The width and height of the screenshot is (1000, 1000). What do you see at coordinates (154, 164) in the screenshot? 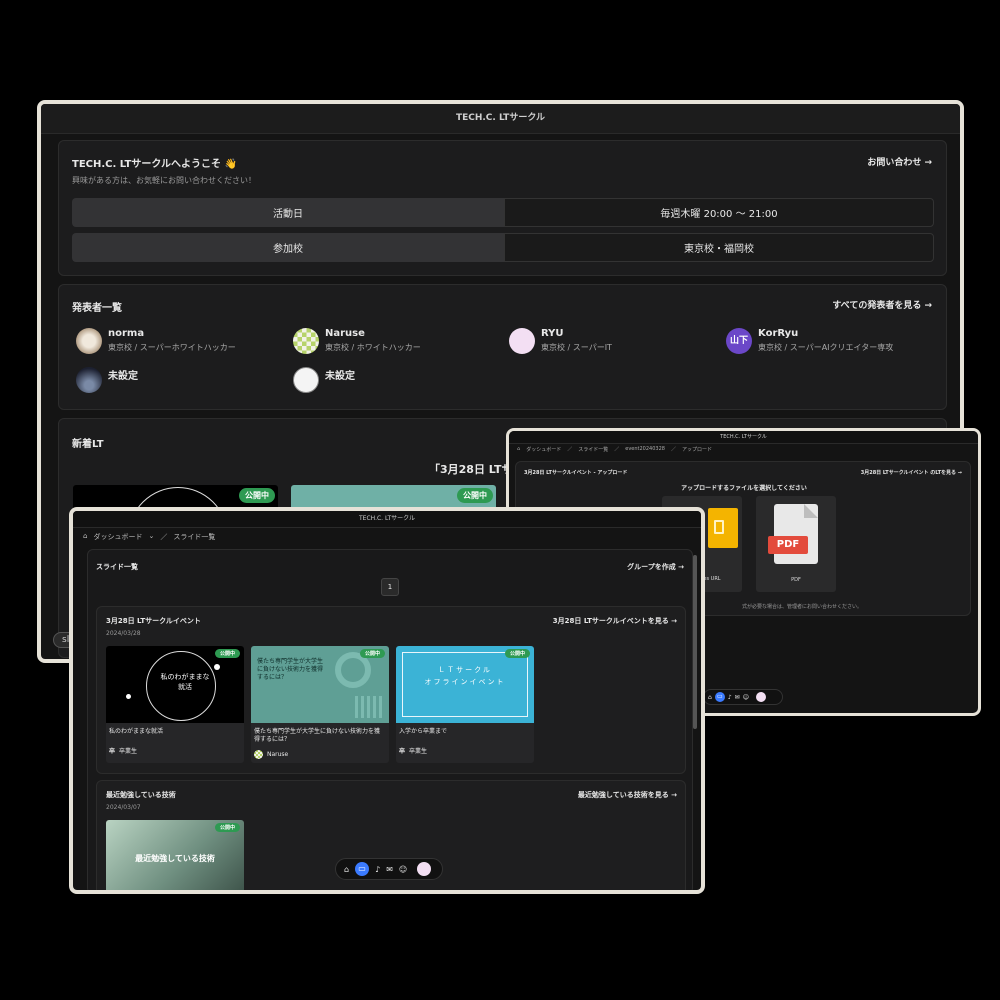
I see `welcome-title: TECH.C. LTサークルへようこそ 👋` at bounding box center [154, 164].